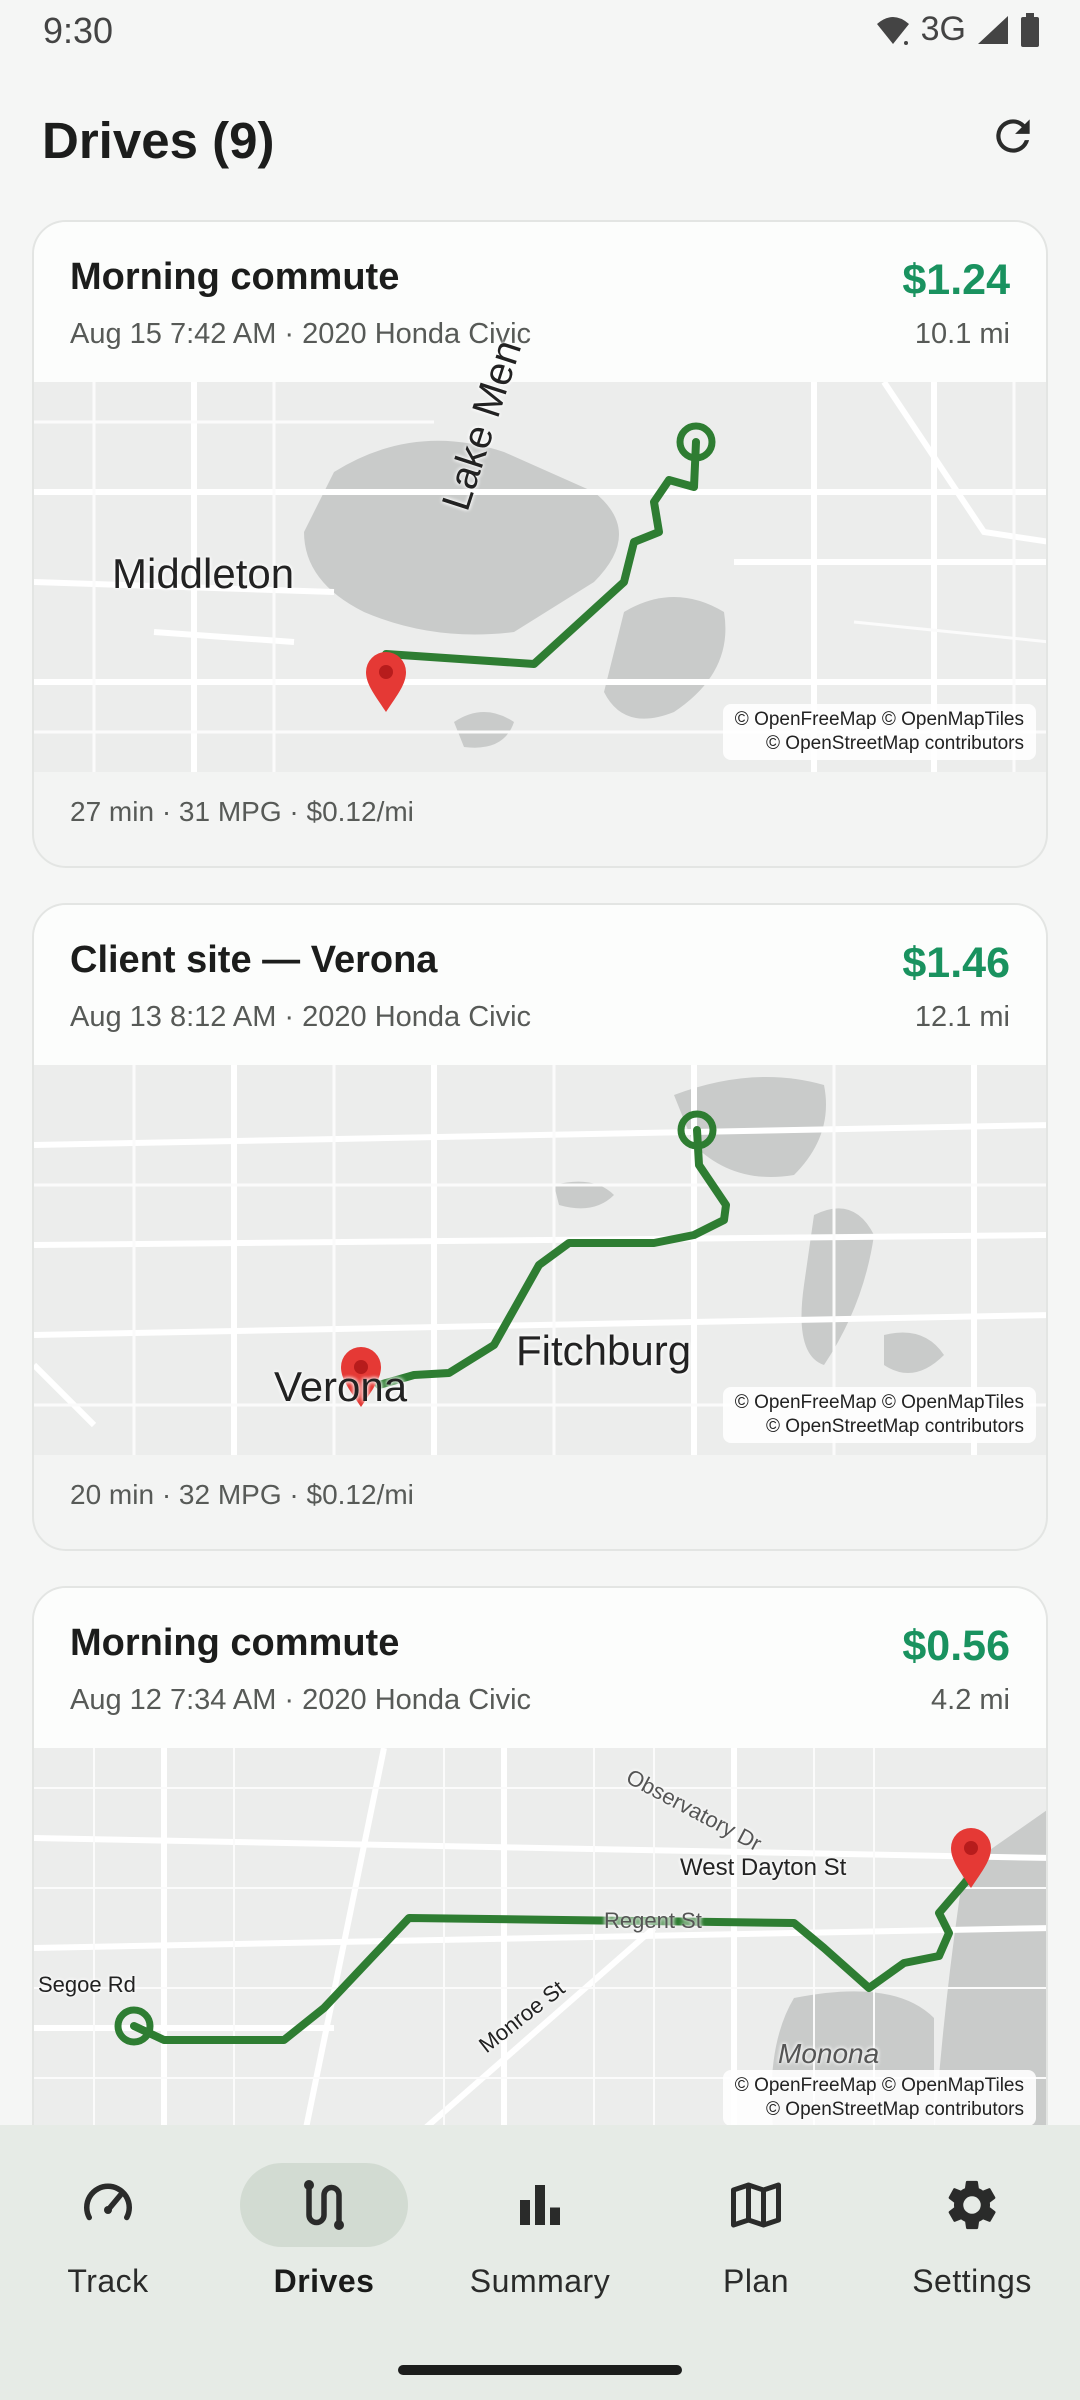  Describe the element at coordinates (993, 29) in the screenshot. I see `signal-icon` at that location.